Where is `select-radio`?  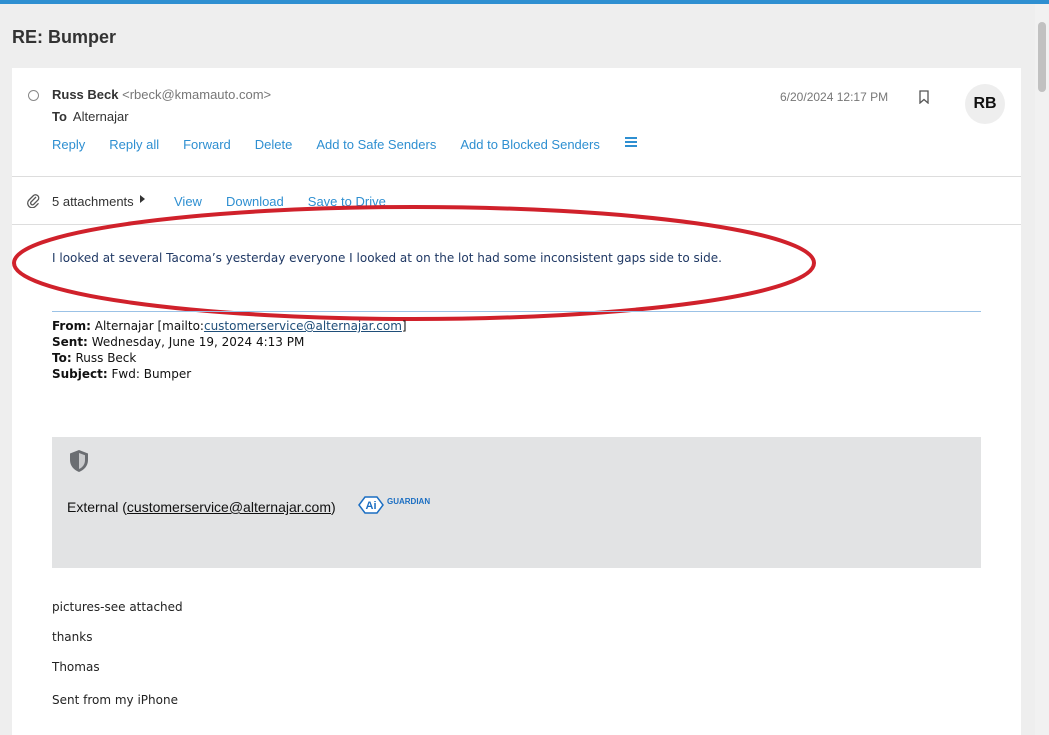
select-radio is located at coordinates (33, 95).